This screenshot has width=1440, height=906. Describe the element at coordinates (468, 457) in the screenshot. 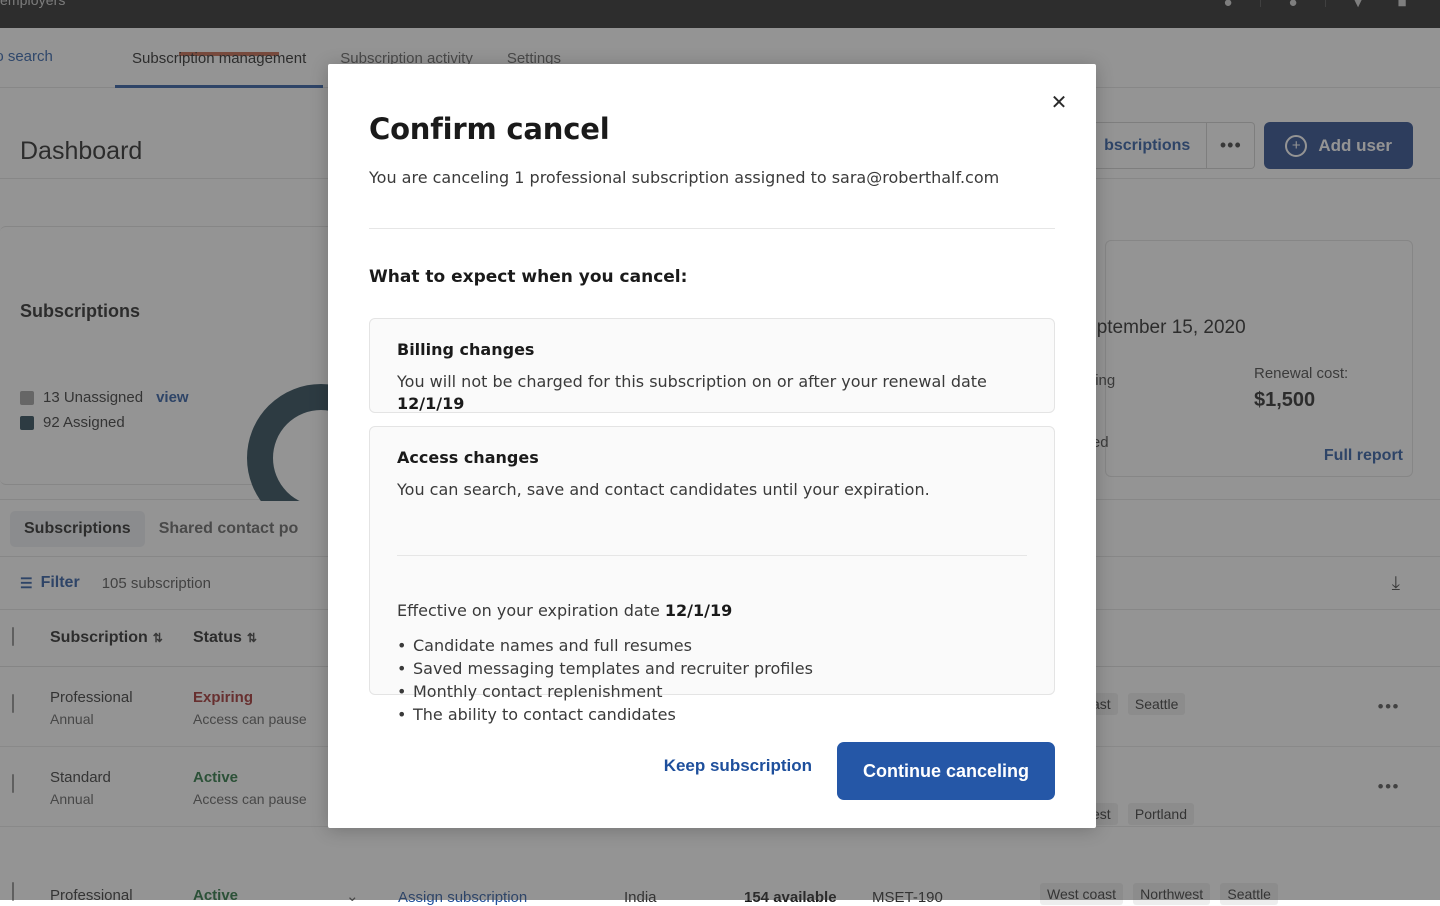

I see `access-changes-title: Access changes` at that location.